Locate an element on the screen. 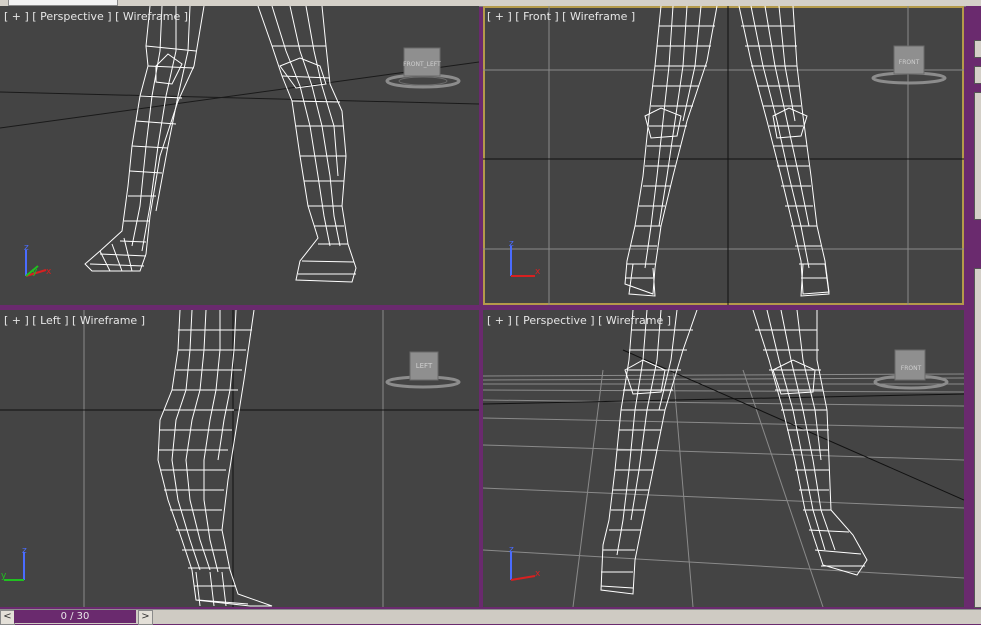  viewcube-icon: LEFT is located at coordinates (423, 370).